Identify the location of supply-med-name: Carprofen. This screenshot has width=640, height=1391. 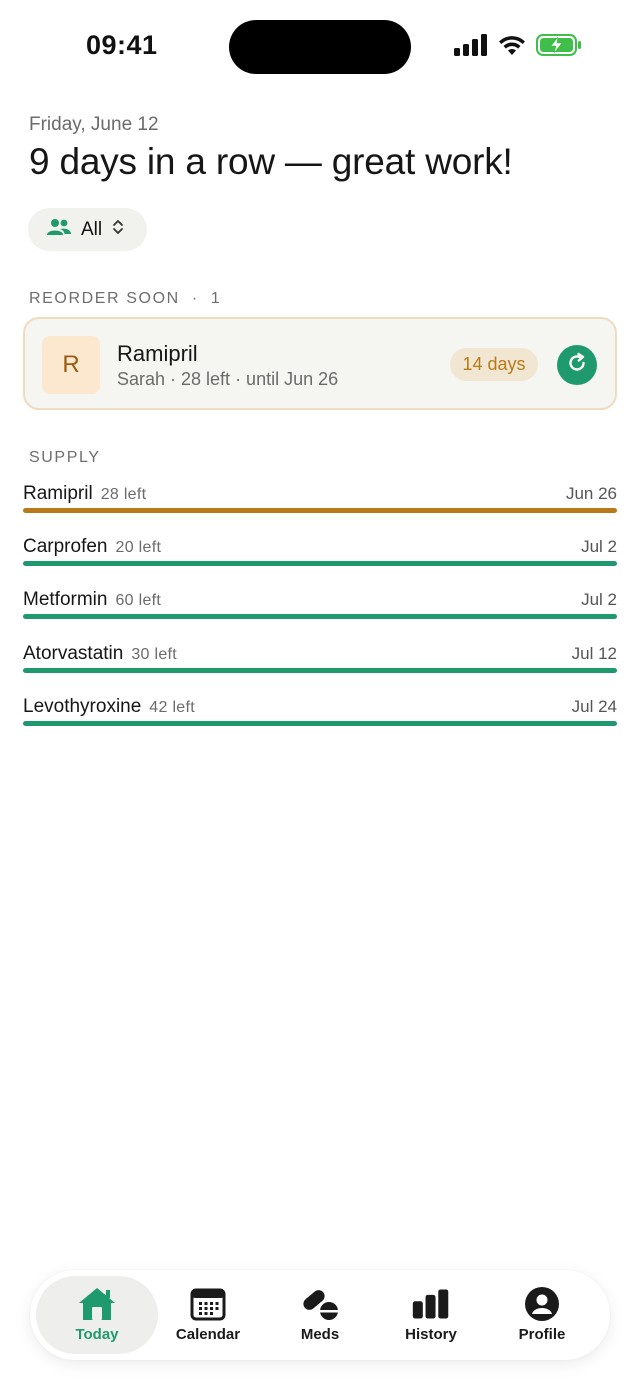
(65, 546).